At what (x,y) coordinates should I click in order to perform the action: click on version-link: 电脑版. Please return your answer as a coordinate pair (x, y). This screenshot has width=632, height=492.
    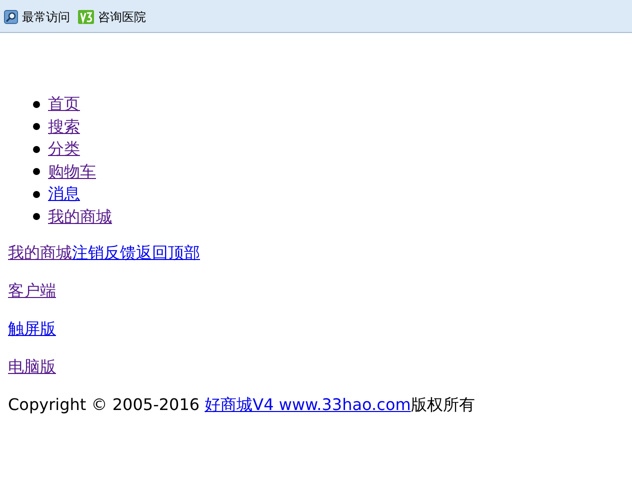
    Looking at the image, I should click on (32, 366).